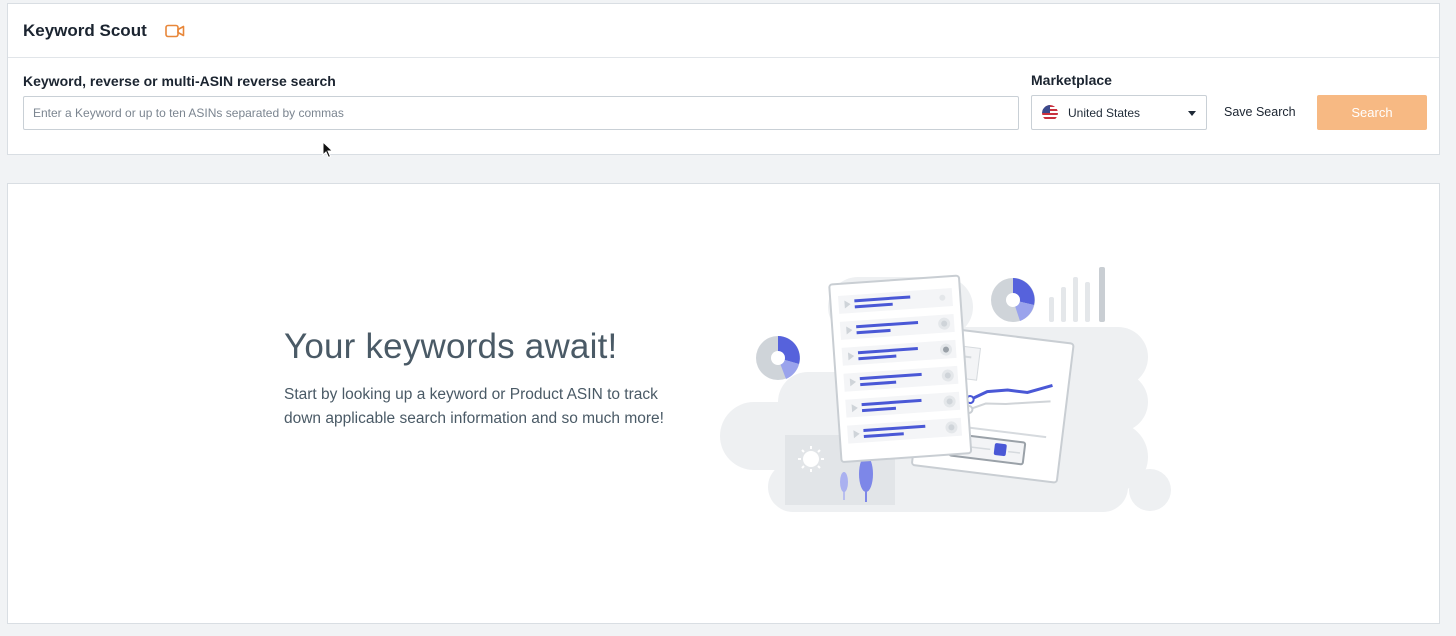 This screenshot has width=1456, height=636. What do you see at coordinates (328, 152) in the screenshot?
I see `mouse-cursor-icon` at bounding box center [328, 152].